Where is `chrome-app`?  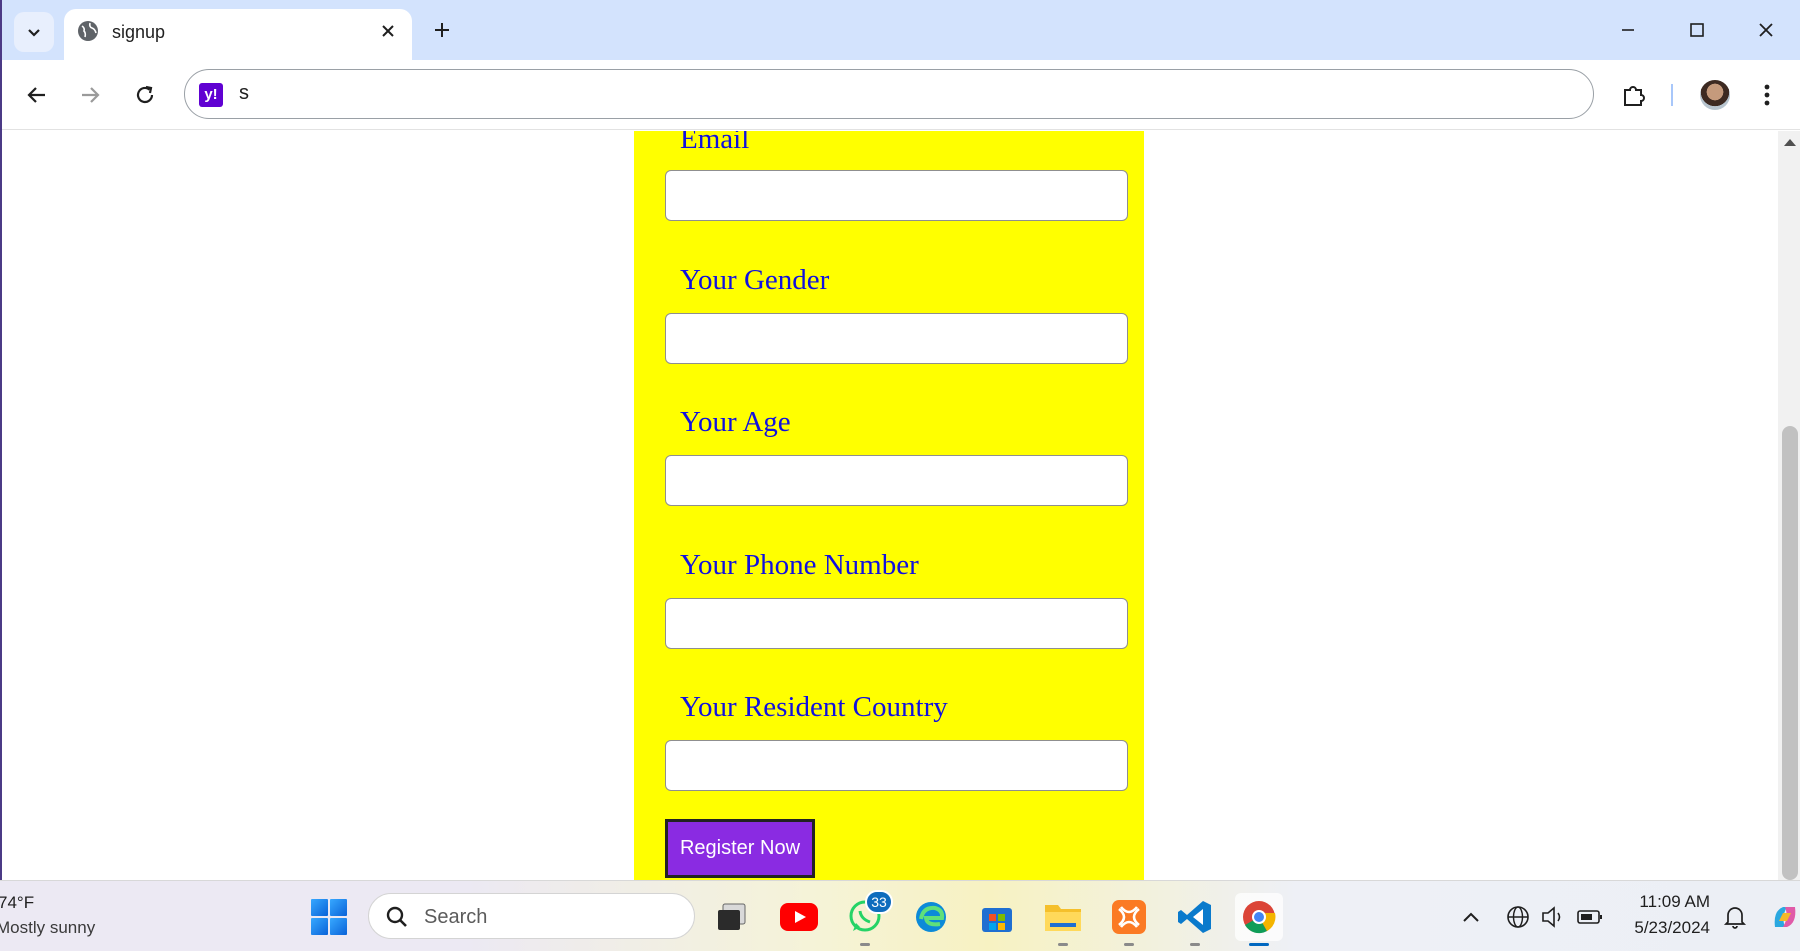 chrome-app is located at coordinates (1259, 919).